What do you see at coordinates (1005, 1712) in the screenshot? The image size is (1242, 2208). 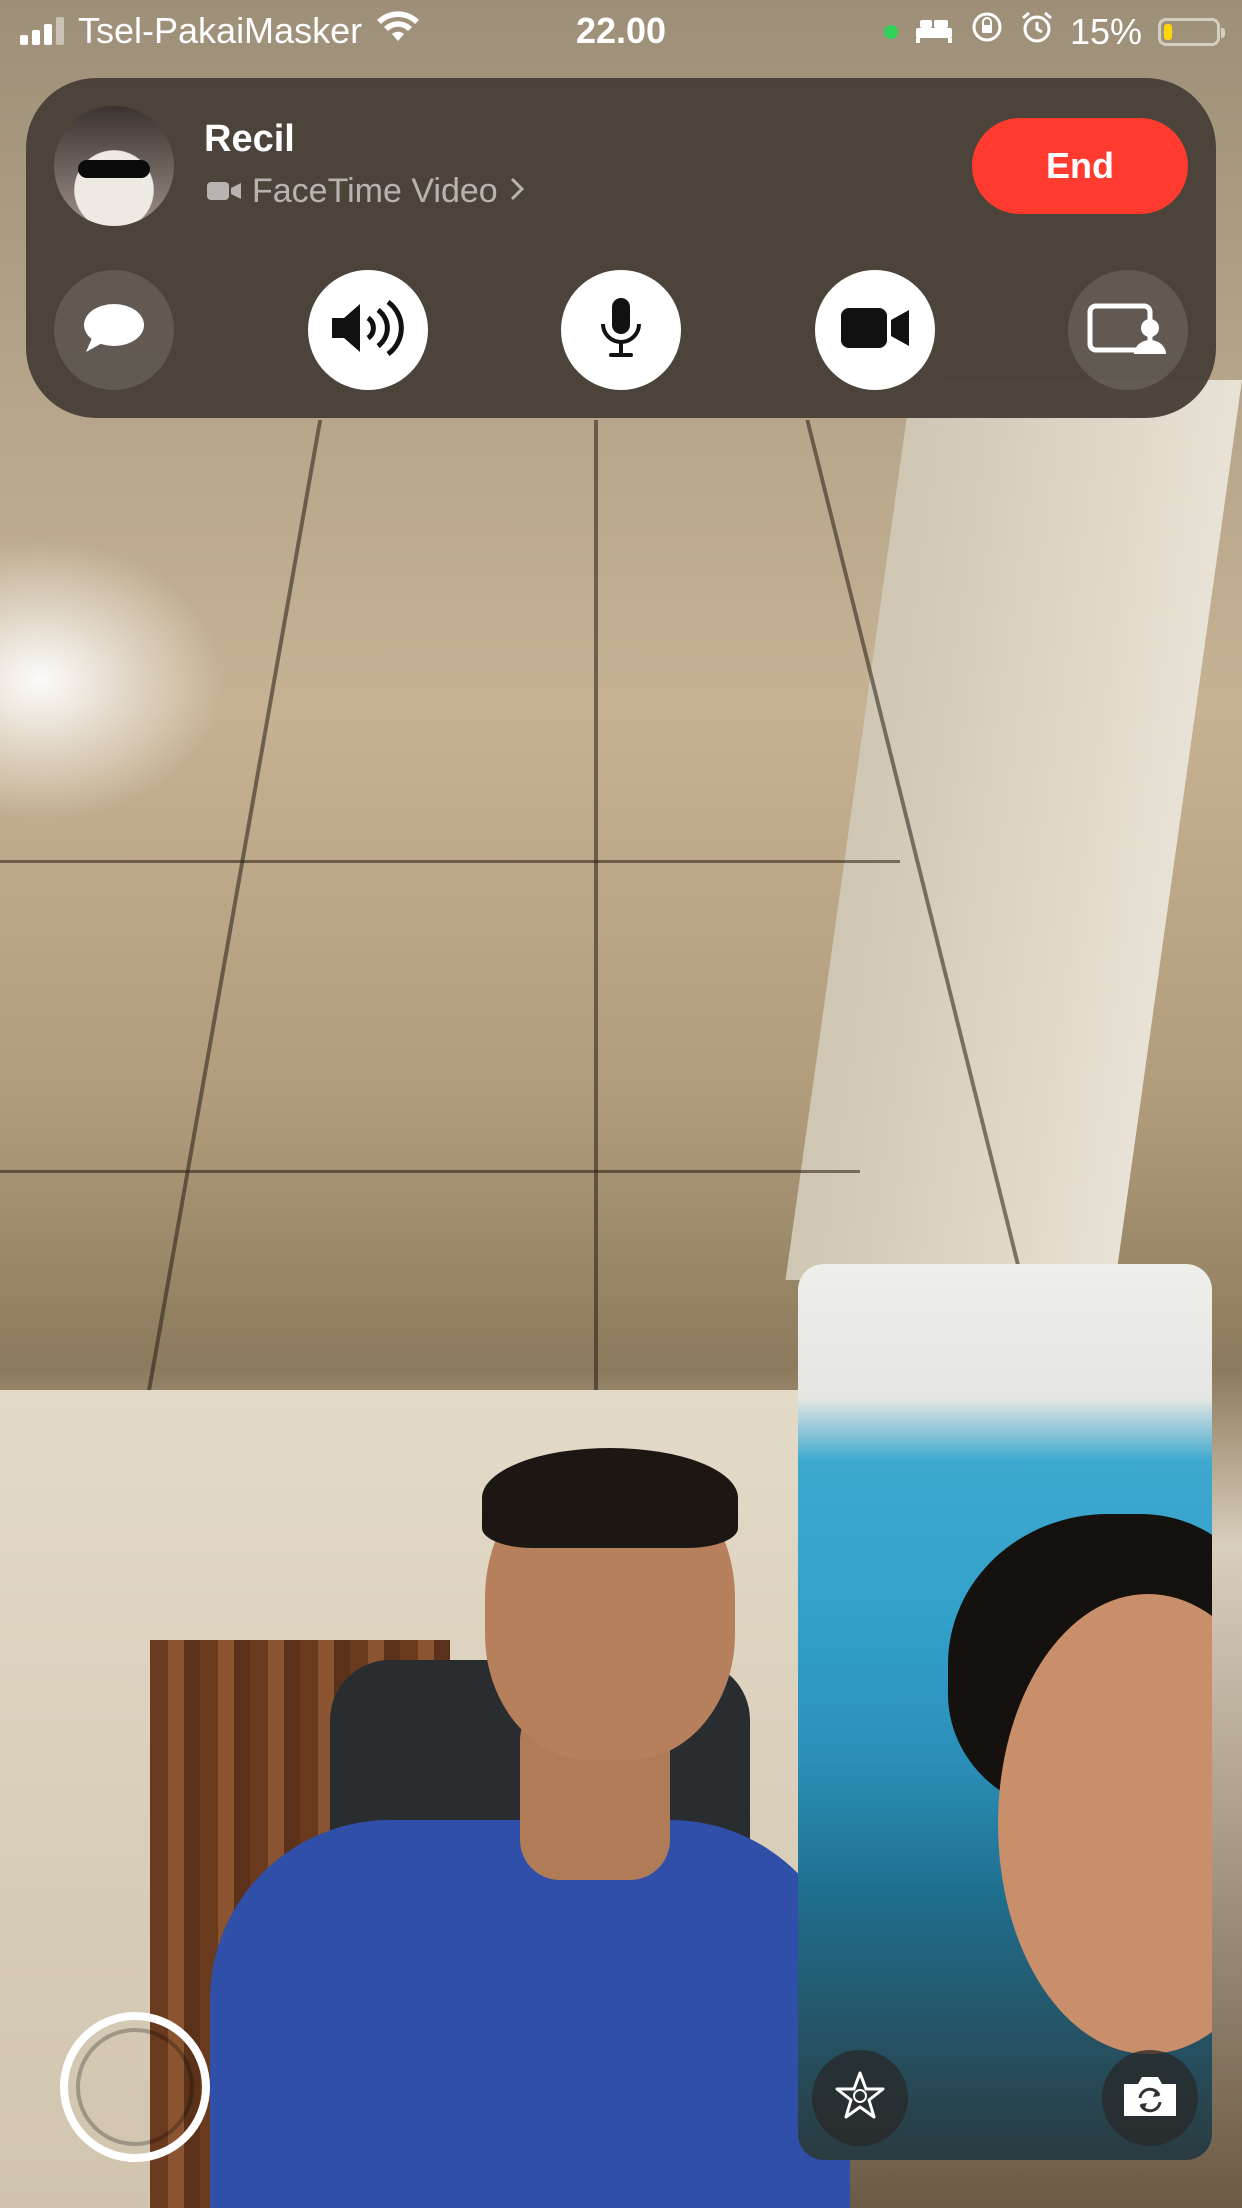 I see `self-view-pip` at bounding box center [1005, 1712].